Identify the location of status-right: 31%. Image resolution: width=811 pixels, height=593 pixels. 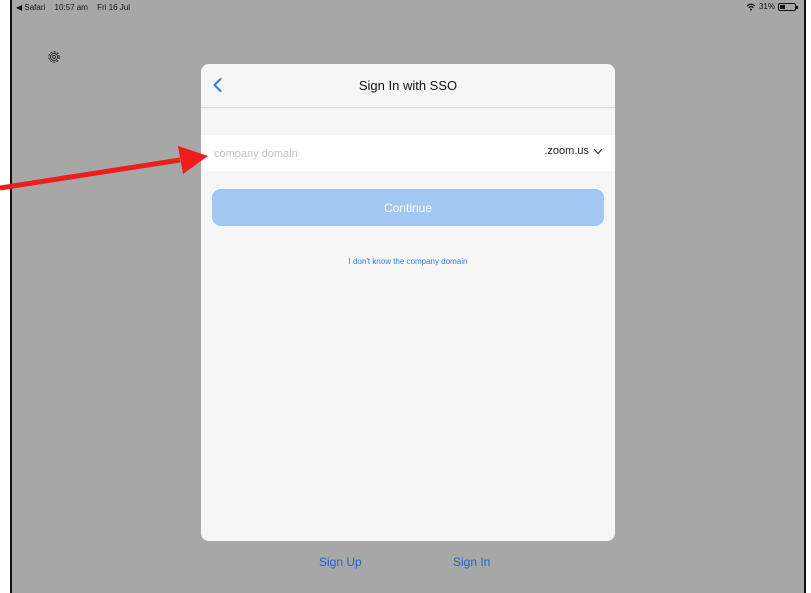
(772, 6).